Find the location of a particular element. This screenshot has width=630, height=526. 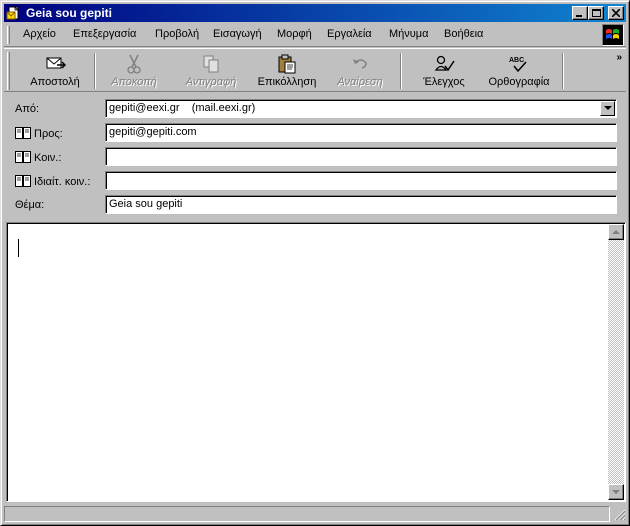

copy-button: Αντιγραφή is located at coordinates (211, 71).